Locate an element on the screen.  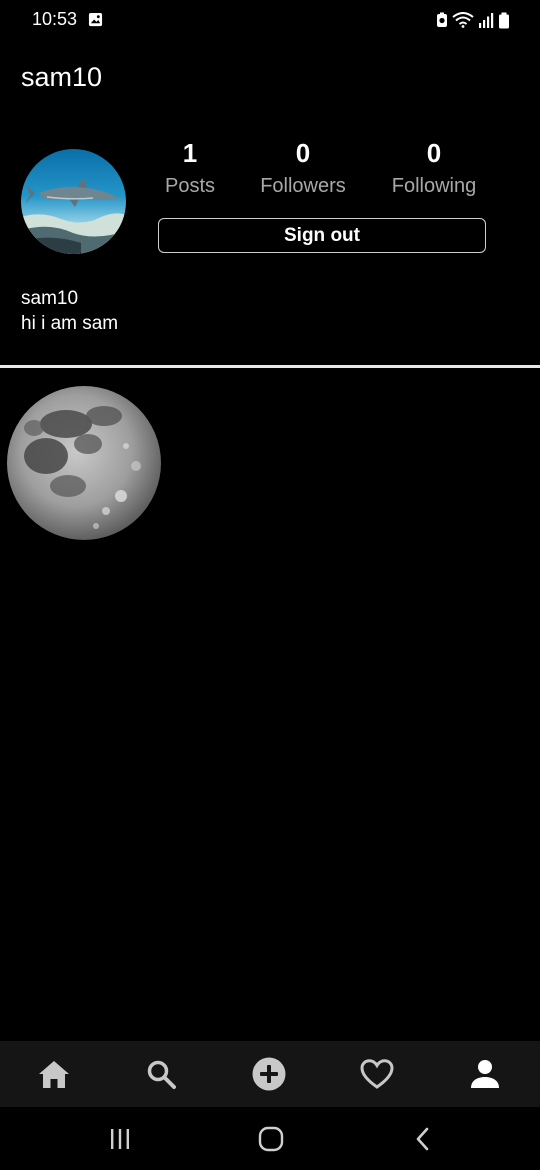
search-icon is located at coordinates (161, 1074).